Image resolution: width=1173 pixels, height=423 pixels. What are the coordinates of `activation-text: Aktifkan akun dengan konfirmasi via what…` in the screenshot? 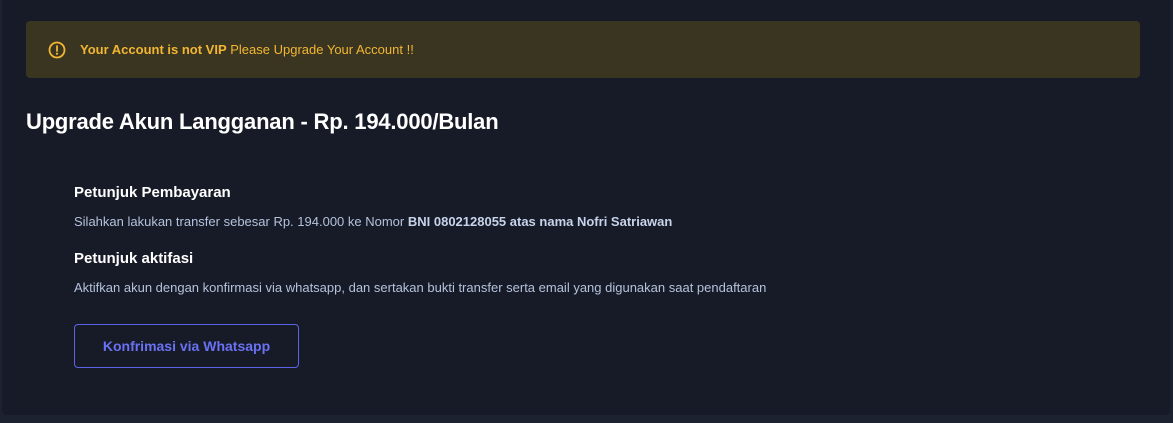 It's located at (420, 287).